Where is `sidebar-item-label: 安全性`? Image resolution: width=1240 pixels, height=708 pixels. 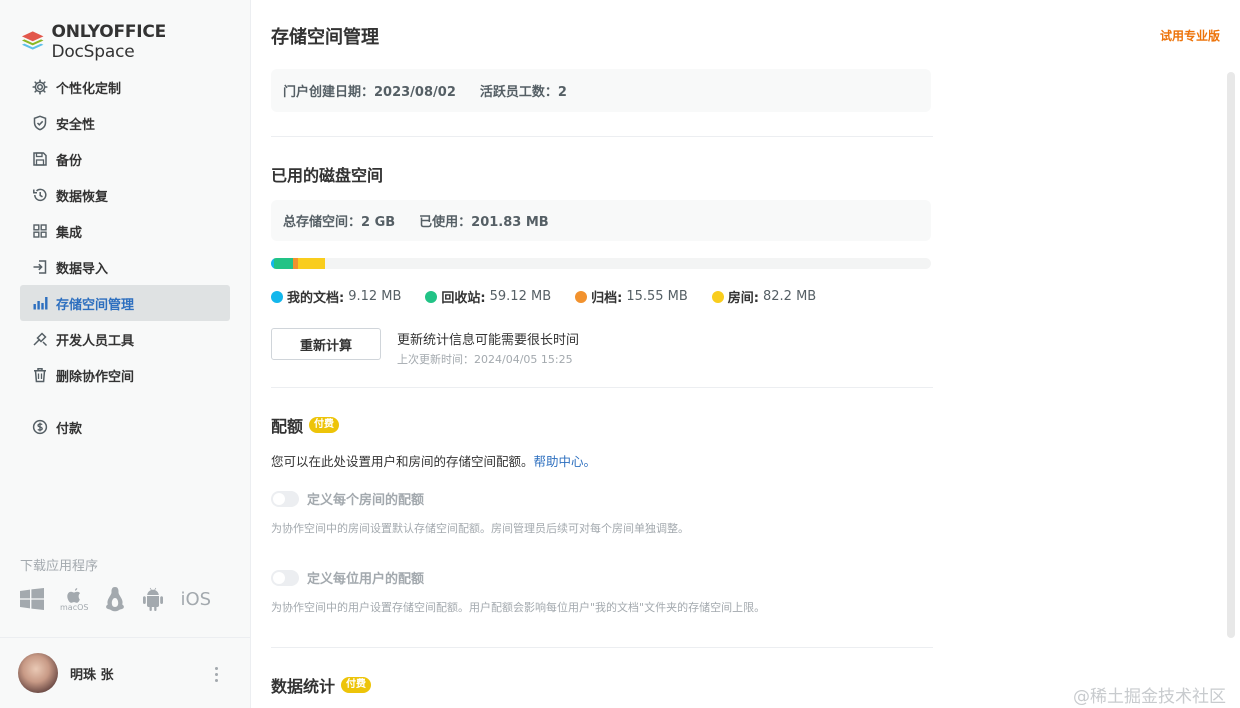
sidebar-item-label: 安全性 is located at coordinates (76, 125).